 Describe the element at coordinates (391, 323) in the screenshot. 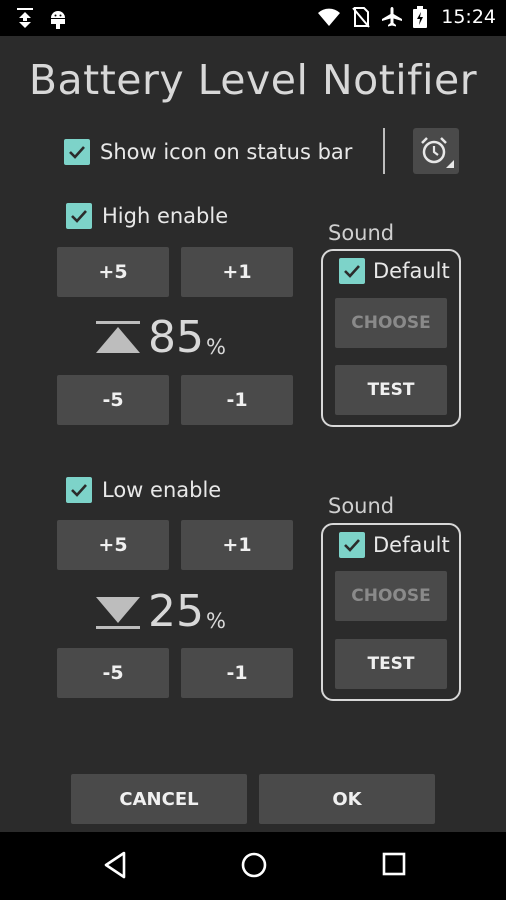

I see `high-choose-button: CHOOSE` at that location.